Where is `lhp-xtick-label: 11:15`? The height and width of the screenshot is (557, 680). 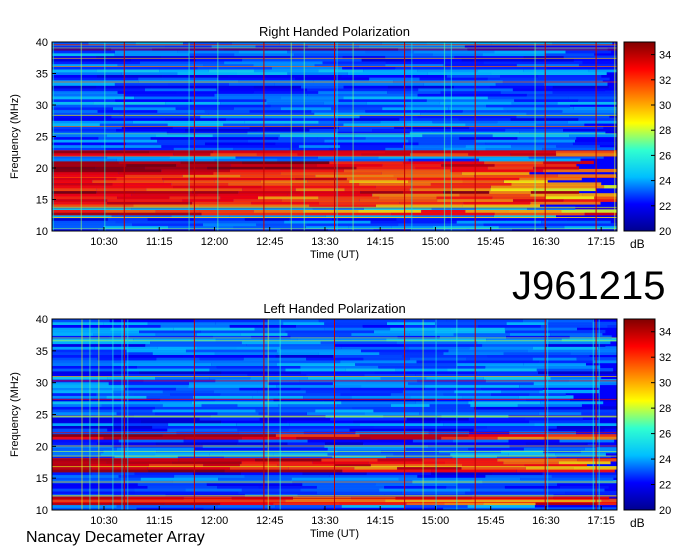
lhp-xtick-label: 11:15 is located at coordinates (159, 521).